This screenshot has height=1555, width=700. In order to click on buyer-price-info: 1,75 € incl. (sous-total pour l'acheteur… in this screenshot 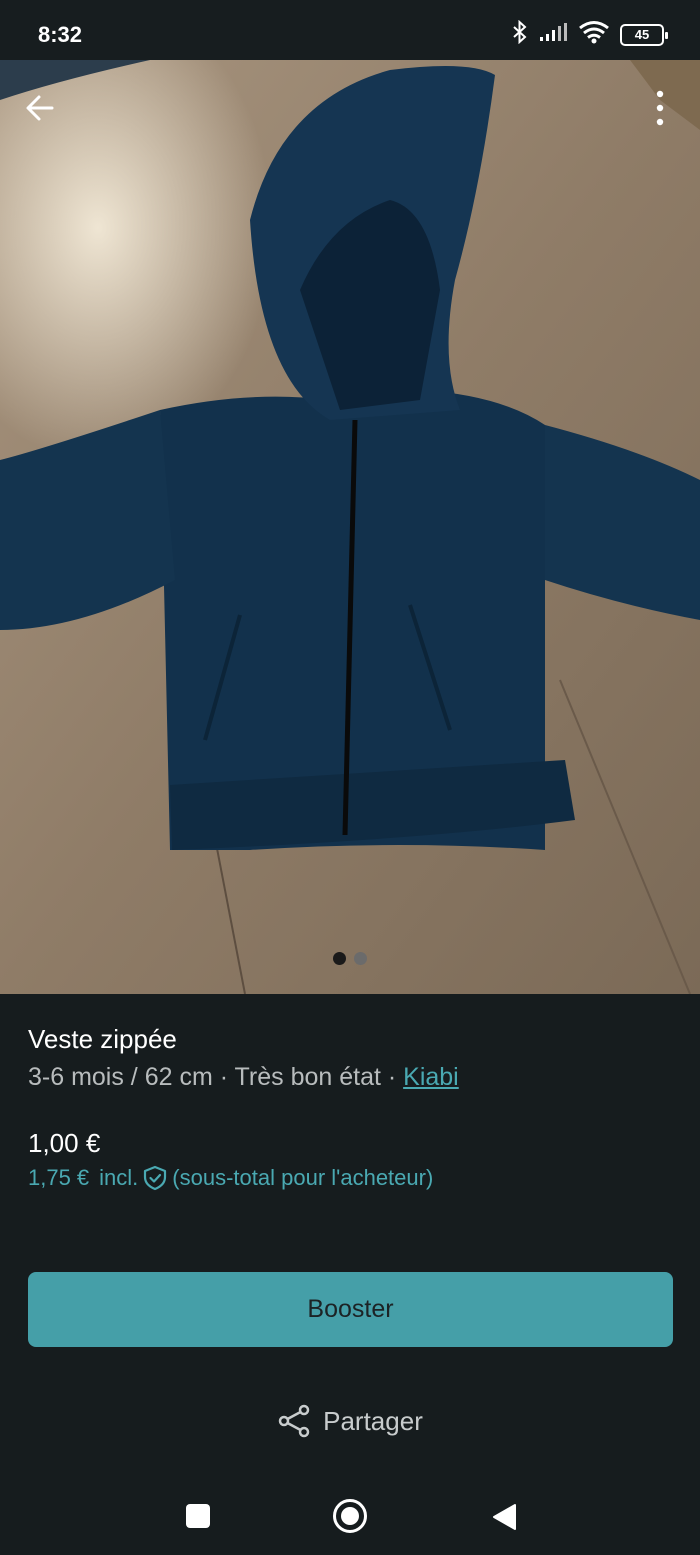, I will do `click(230, 1178)`.